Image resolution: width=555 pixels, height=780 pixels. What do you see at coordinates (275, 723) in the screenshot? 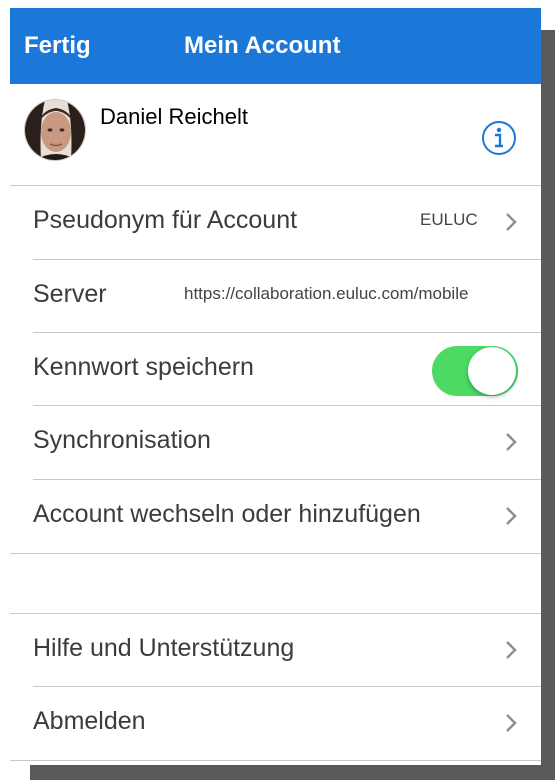
I see `row-logout: Abmelden` at bounding box center [275, 723].